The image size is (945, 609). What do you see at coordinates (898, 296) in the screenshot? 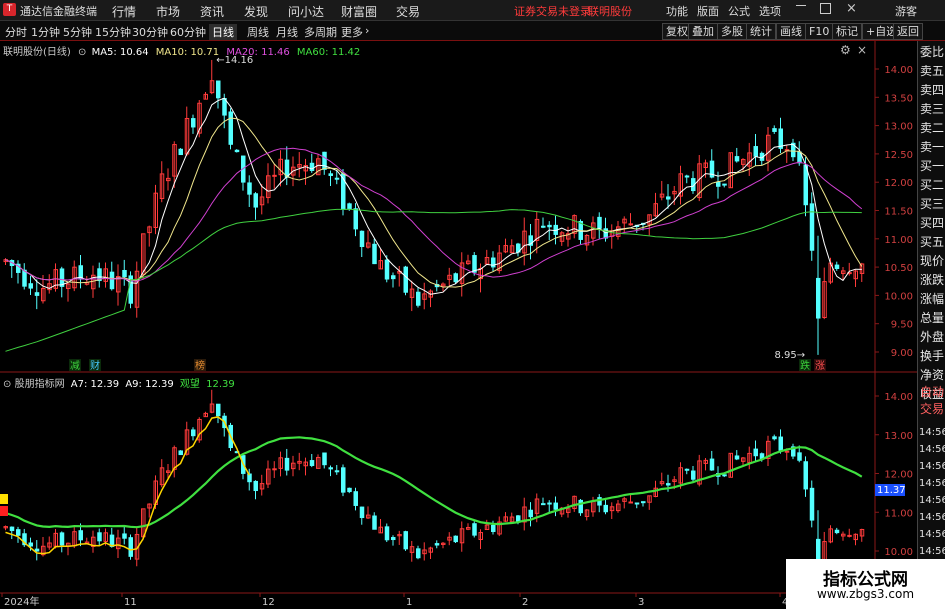
I see `main-ytick-label: 10.00` at bounding box center [898, 296].